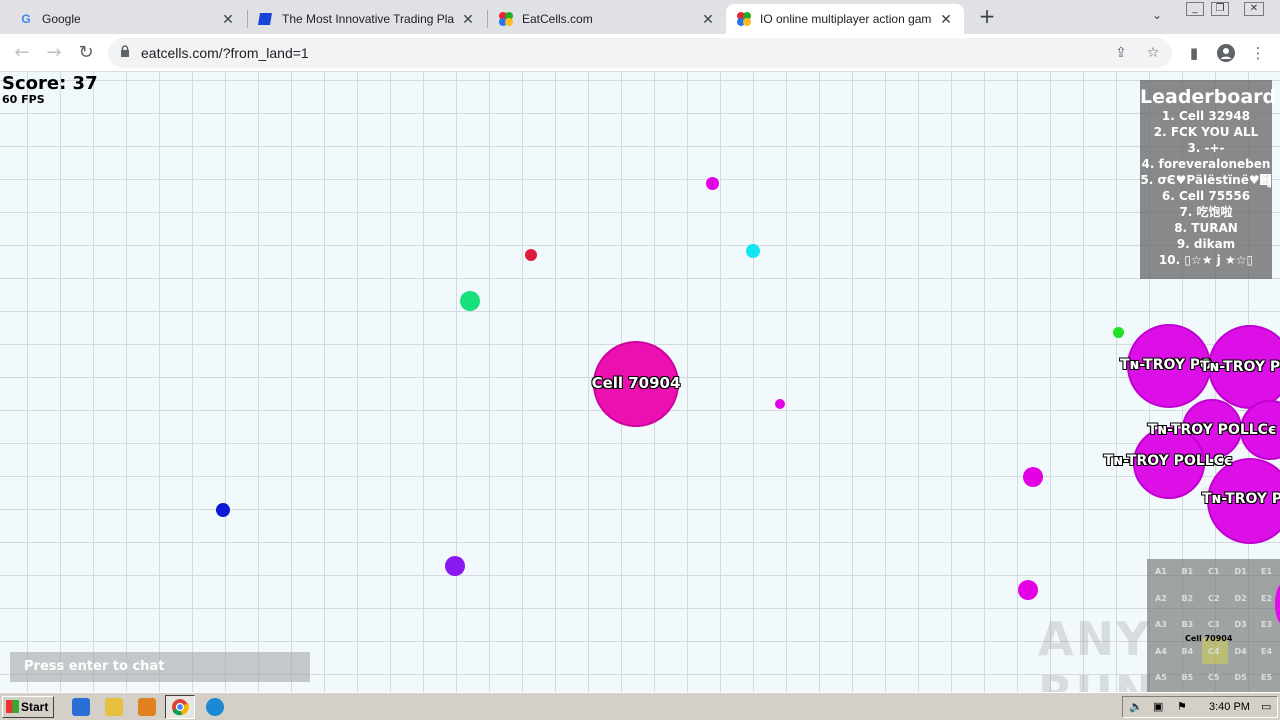 The image size is (1280, 720). I want to click on url-text: eatcells.com/?from_land=1, so click(225, 53).